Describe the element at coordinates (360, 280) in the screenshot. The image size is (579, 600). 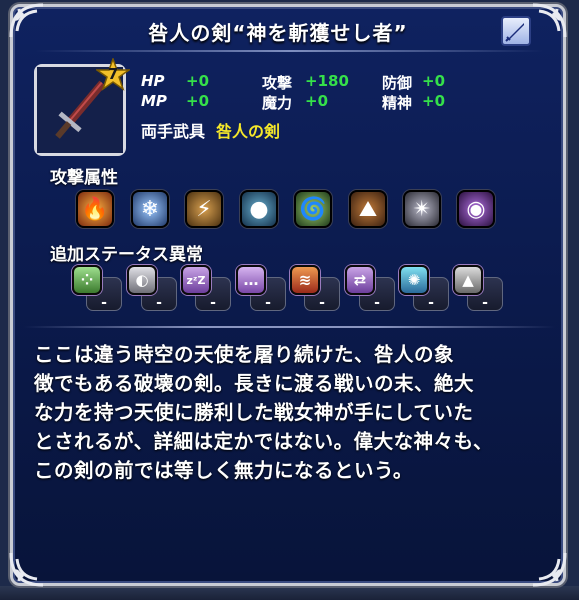
I see `confuse-icon: ⇄` at that location.